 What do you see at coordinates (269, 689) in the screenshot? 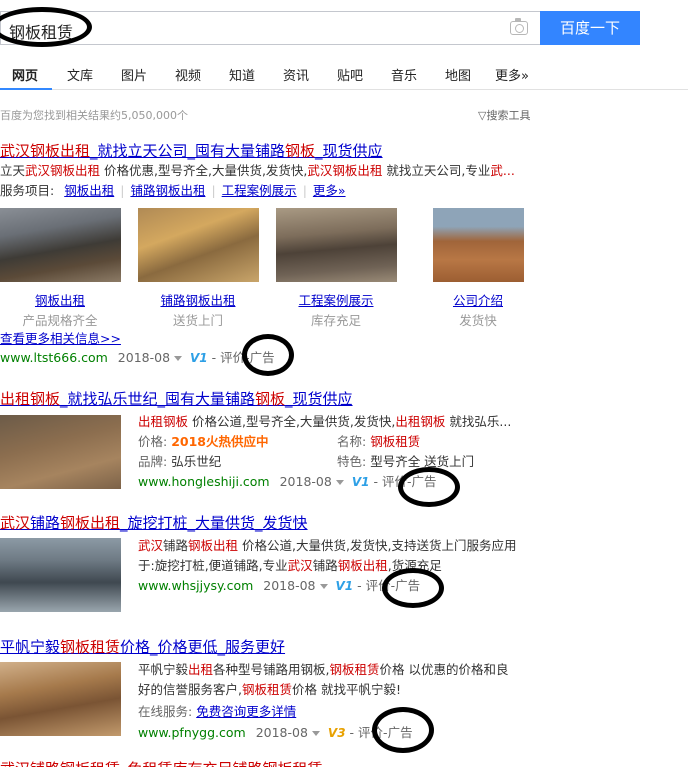
I see `result-4-desc-line2: 好的信誉服务客户,钢板租赁价格 就找平帆宁毅!` at bounding box center [269, 689].